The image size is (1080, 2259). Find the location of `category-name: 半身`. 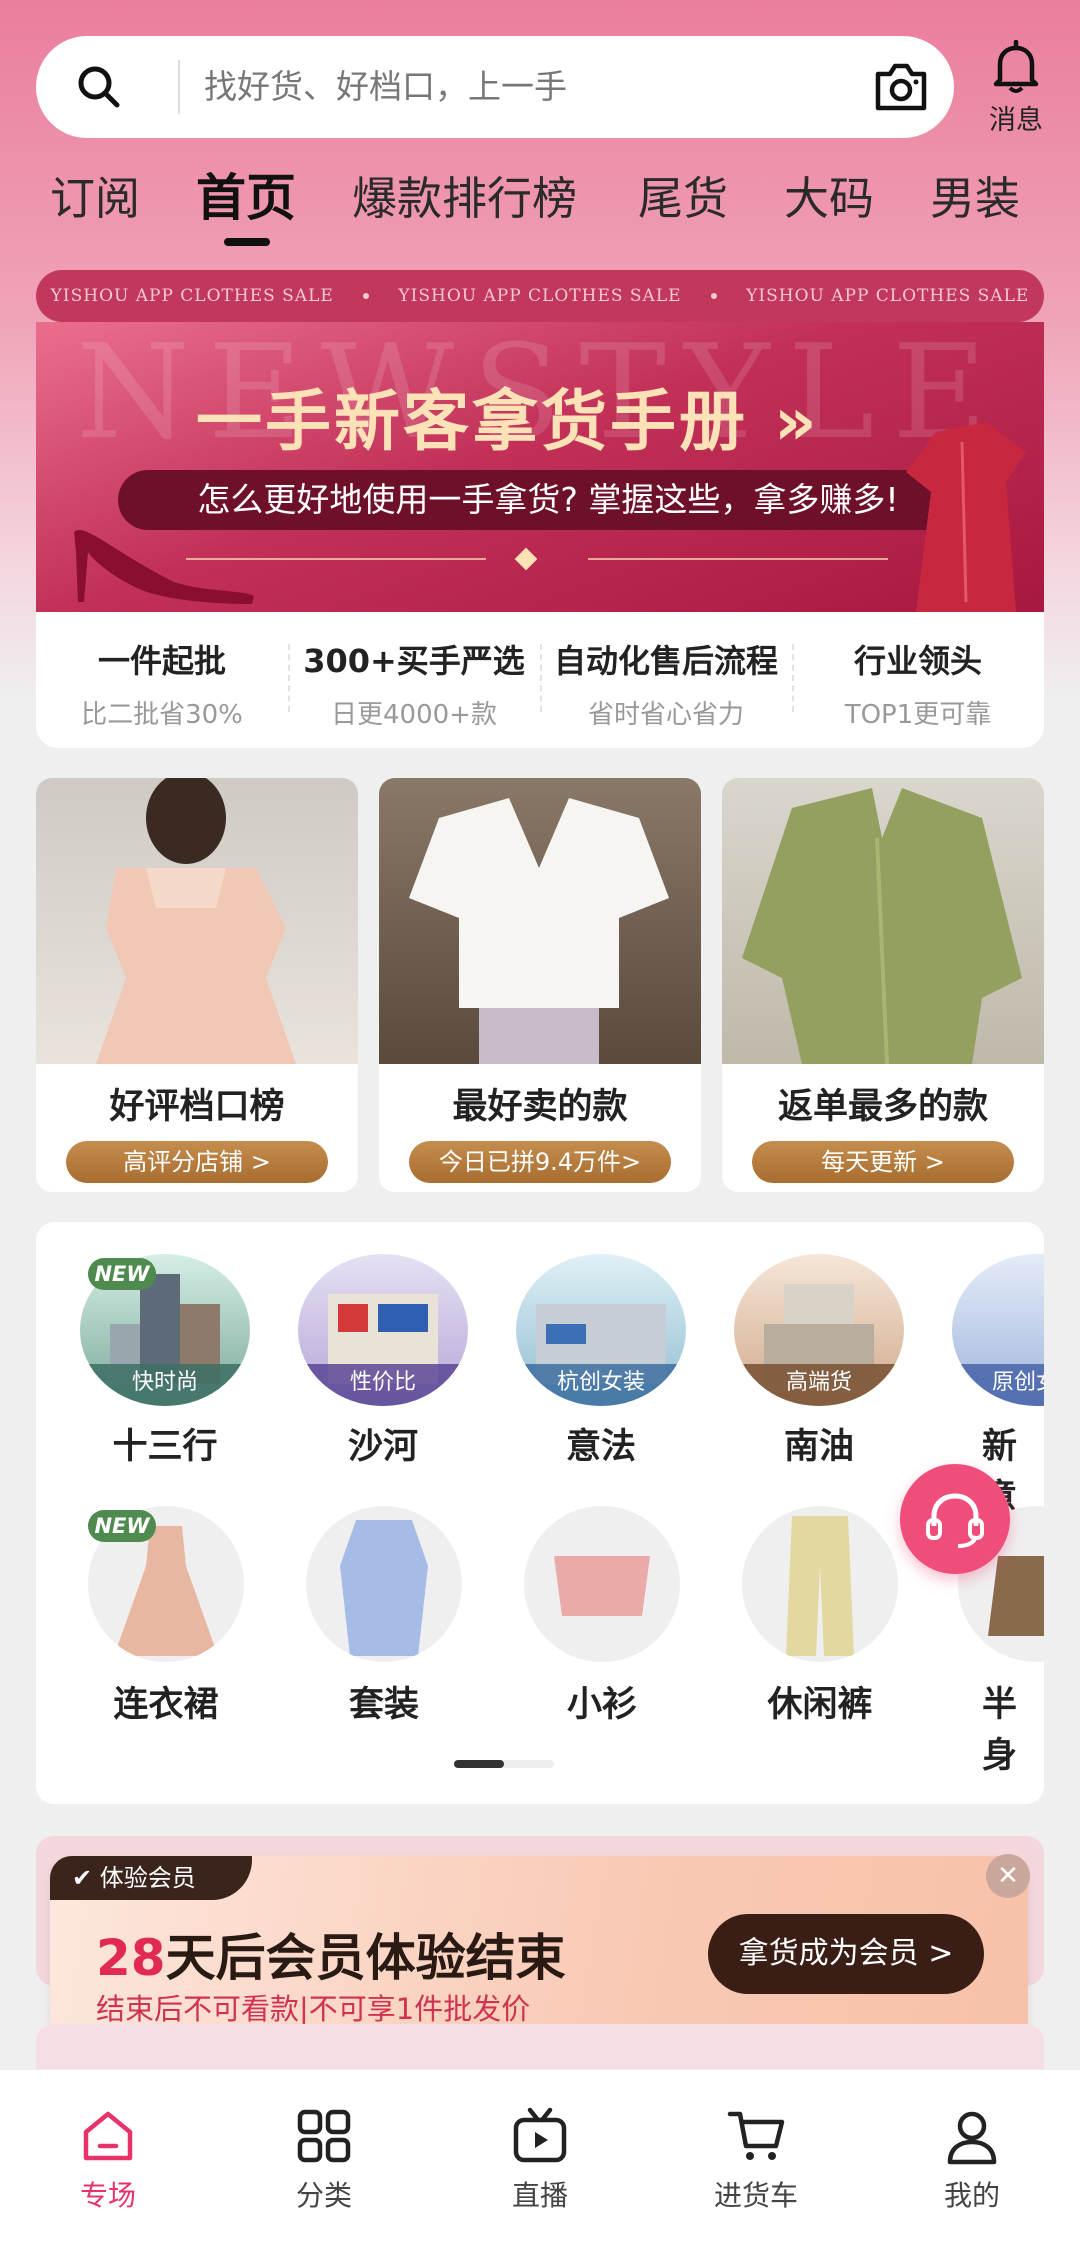

category-name: 半身 is located at coordinates (1000, 1730).